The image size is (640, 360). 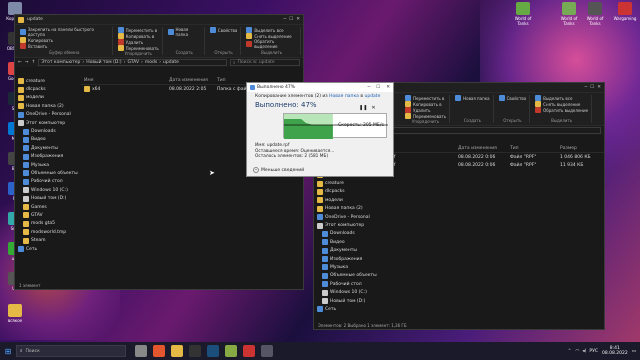 I want to click on start-button: ⊞, so click(x=8, y=351).